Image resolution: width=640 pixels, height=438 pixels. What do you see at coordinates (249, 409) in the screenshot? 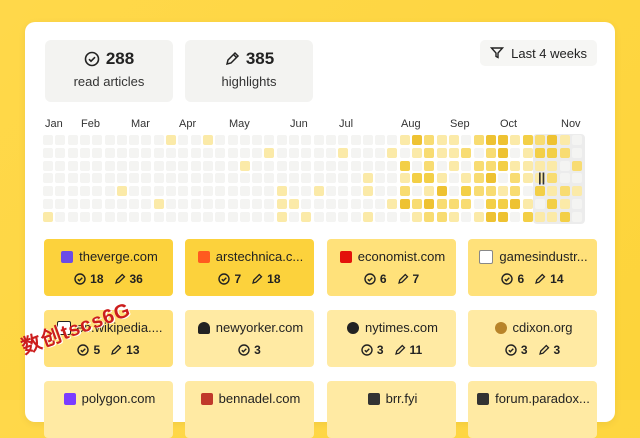
I see `site-card: bennadel.com` at bounding box center [249, 409].